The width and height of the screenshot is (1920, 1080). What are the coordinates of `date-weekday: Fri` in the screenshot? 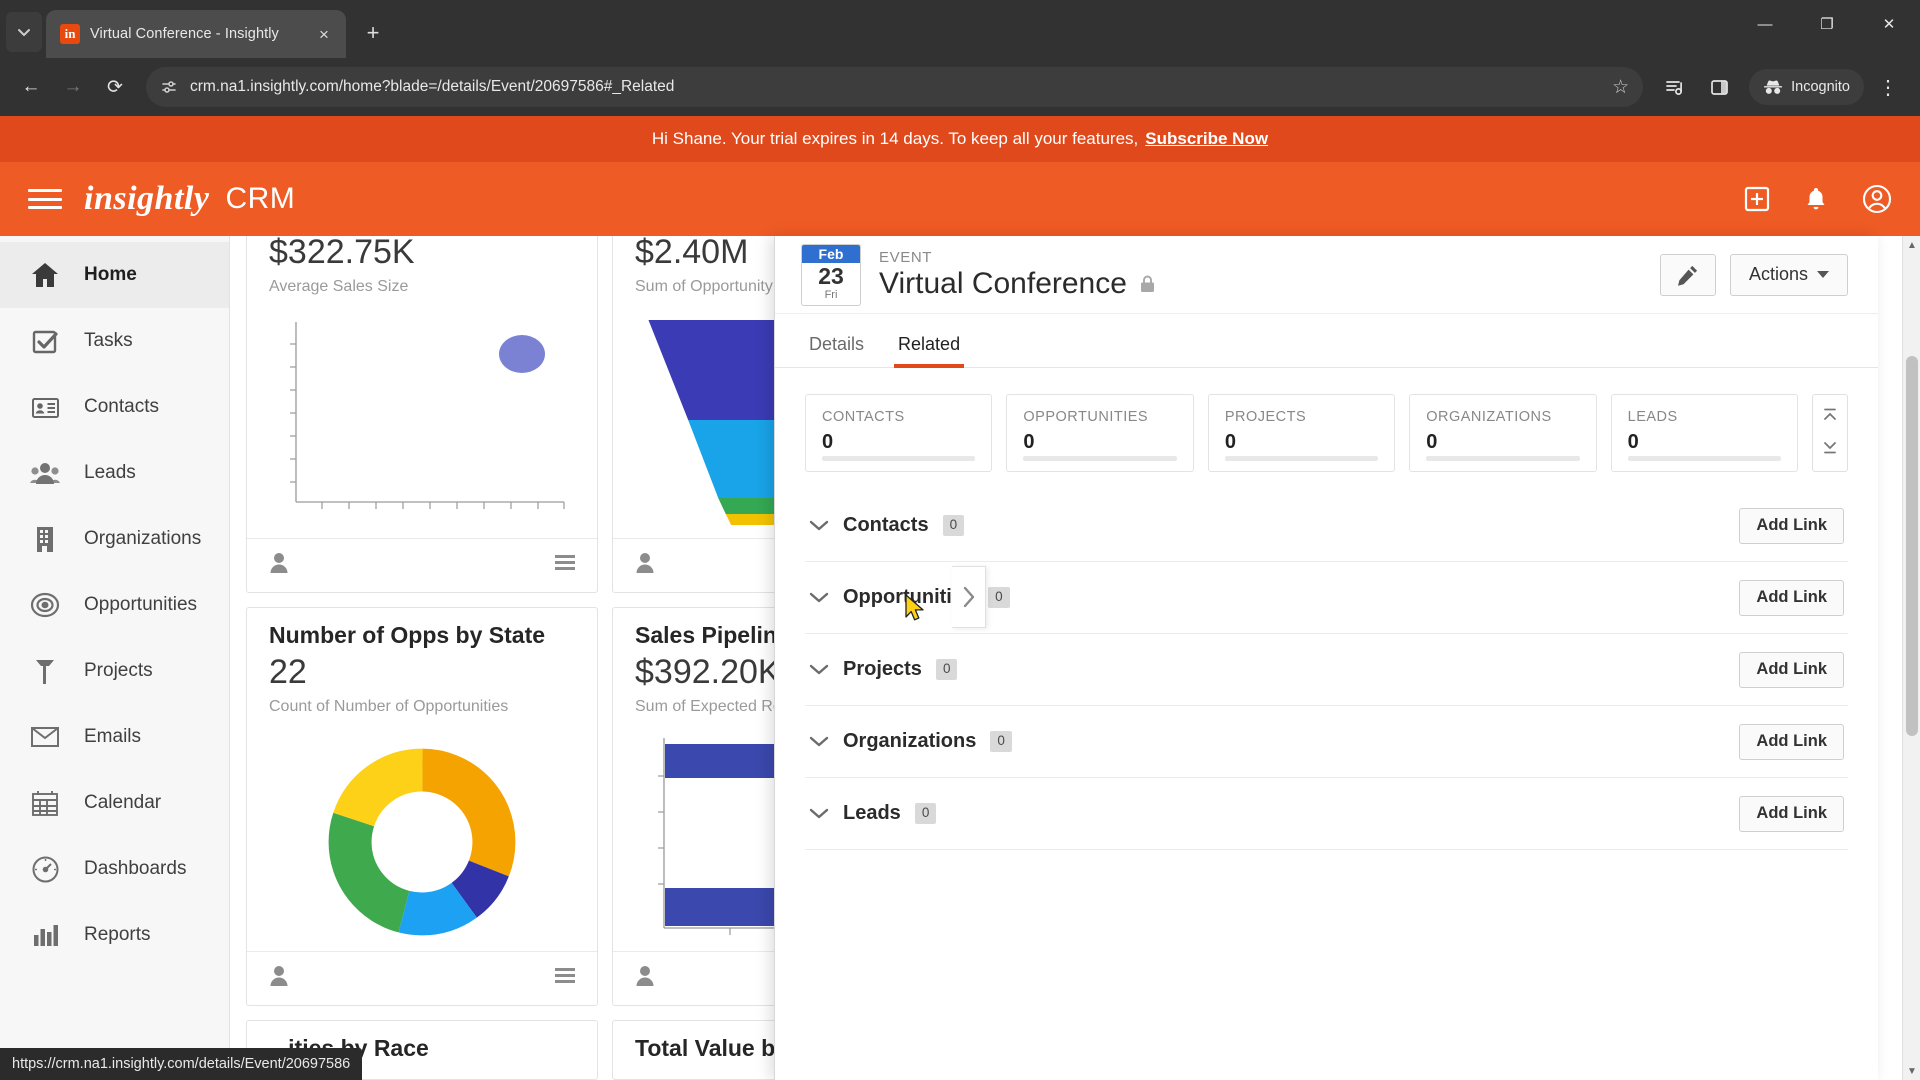 It's located at (831, 294).